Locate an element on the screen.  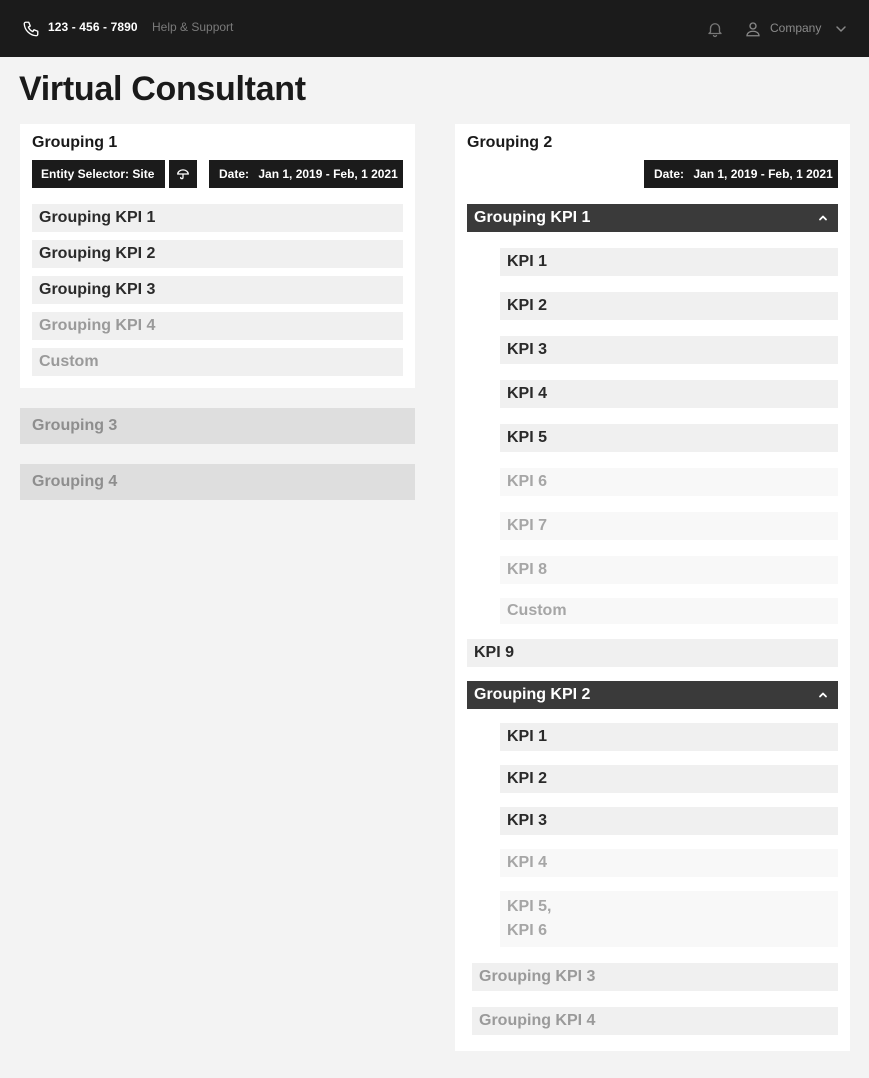
grouping-1-title: Grouping 1 is located at coordinates (75, 142).